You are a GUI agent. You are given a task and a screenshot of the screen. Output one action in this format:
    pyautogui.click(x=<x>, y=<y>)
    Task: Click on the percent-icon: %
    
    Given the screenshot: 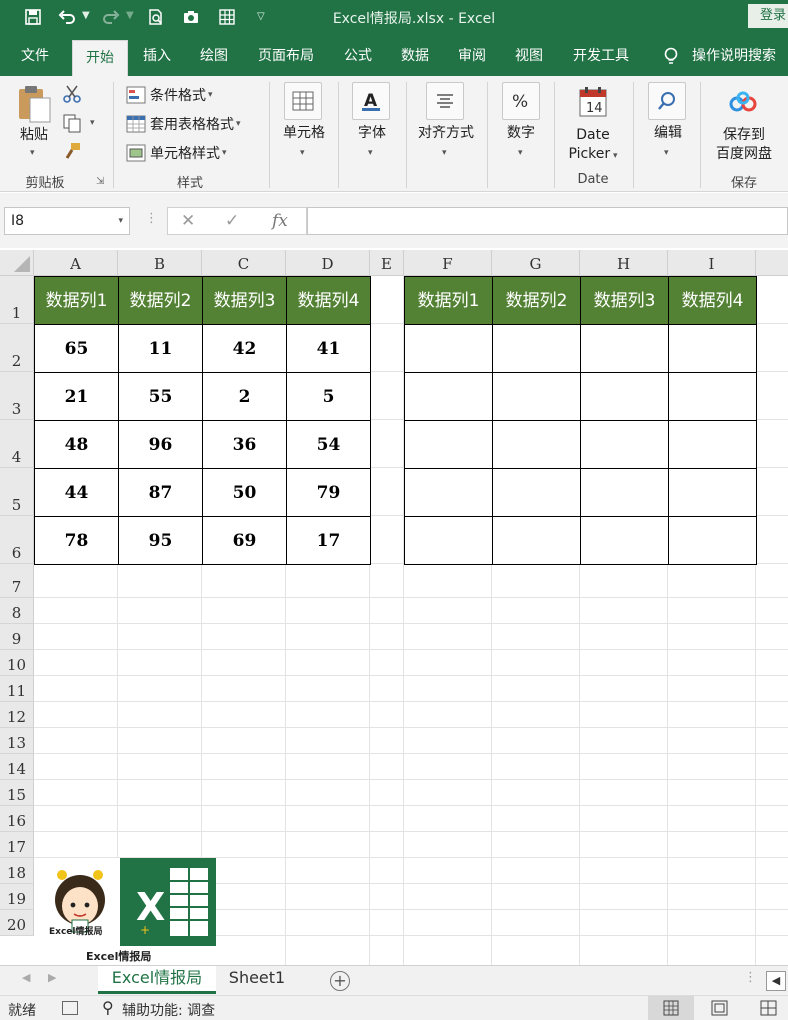 What is the action you would take?
    pyautogui.click(x=521, y=101)
    